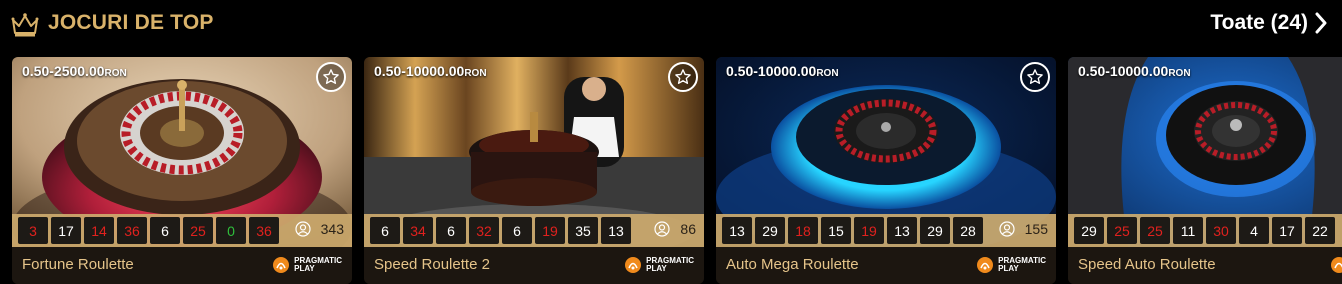 The height and width of the screenshot is (284, 1342). I want to click on result-number: 18, so click(803, 230).